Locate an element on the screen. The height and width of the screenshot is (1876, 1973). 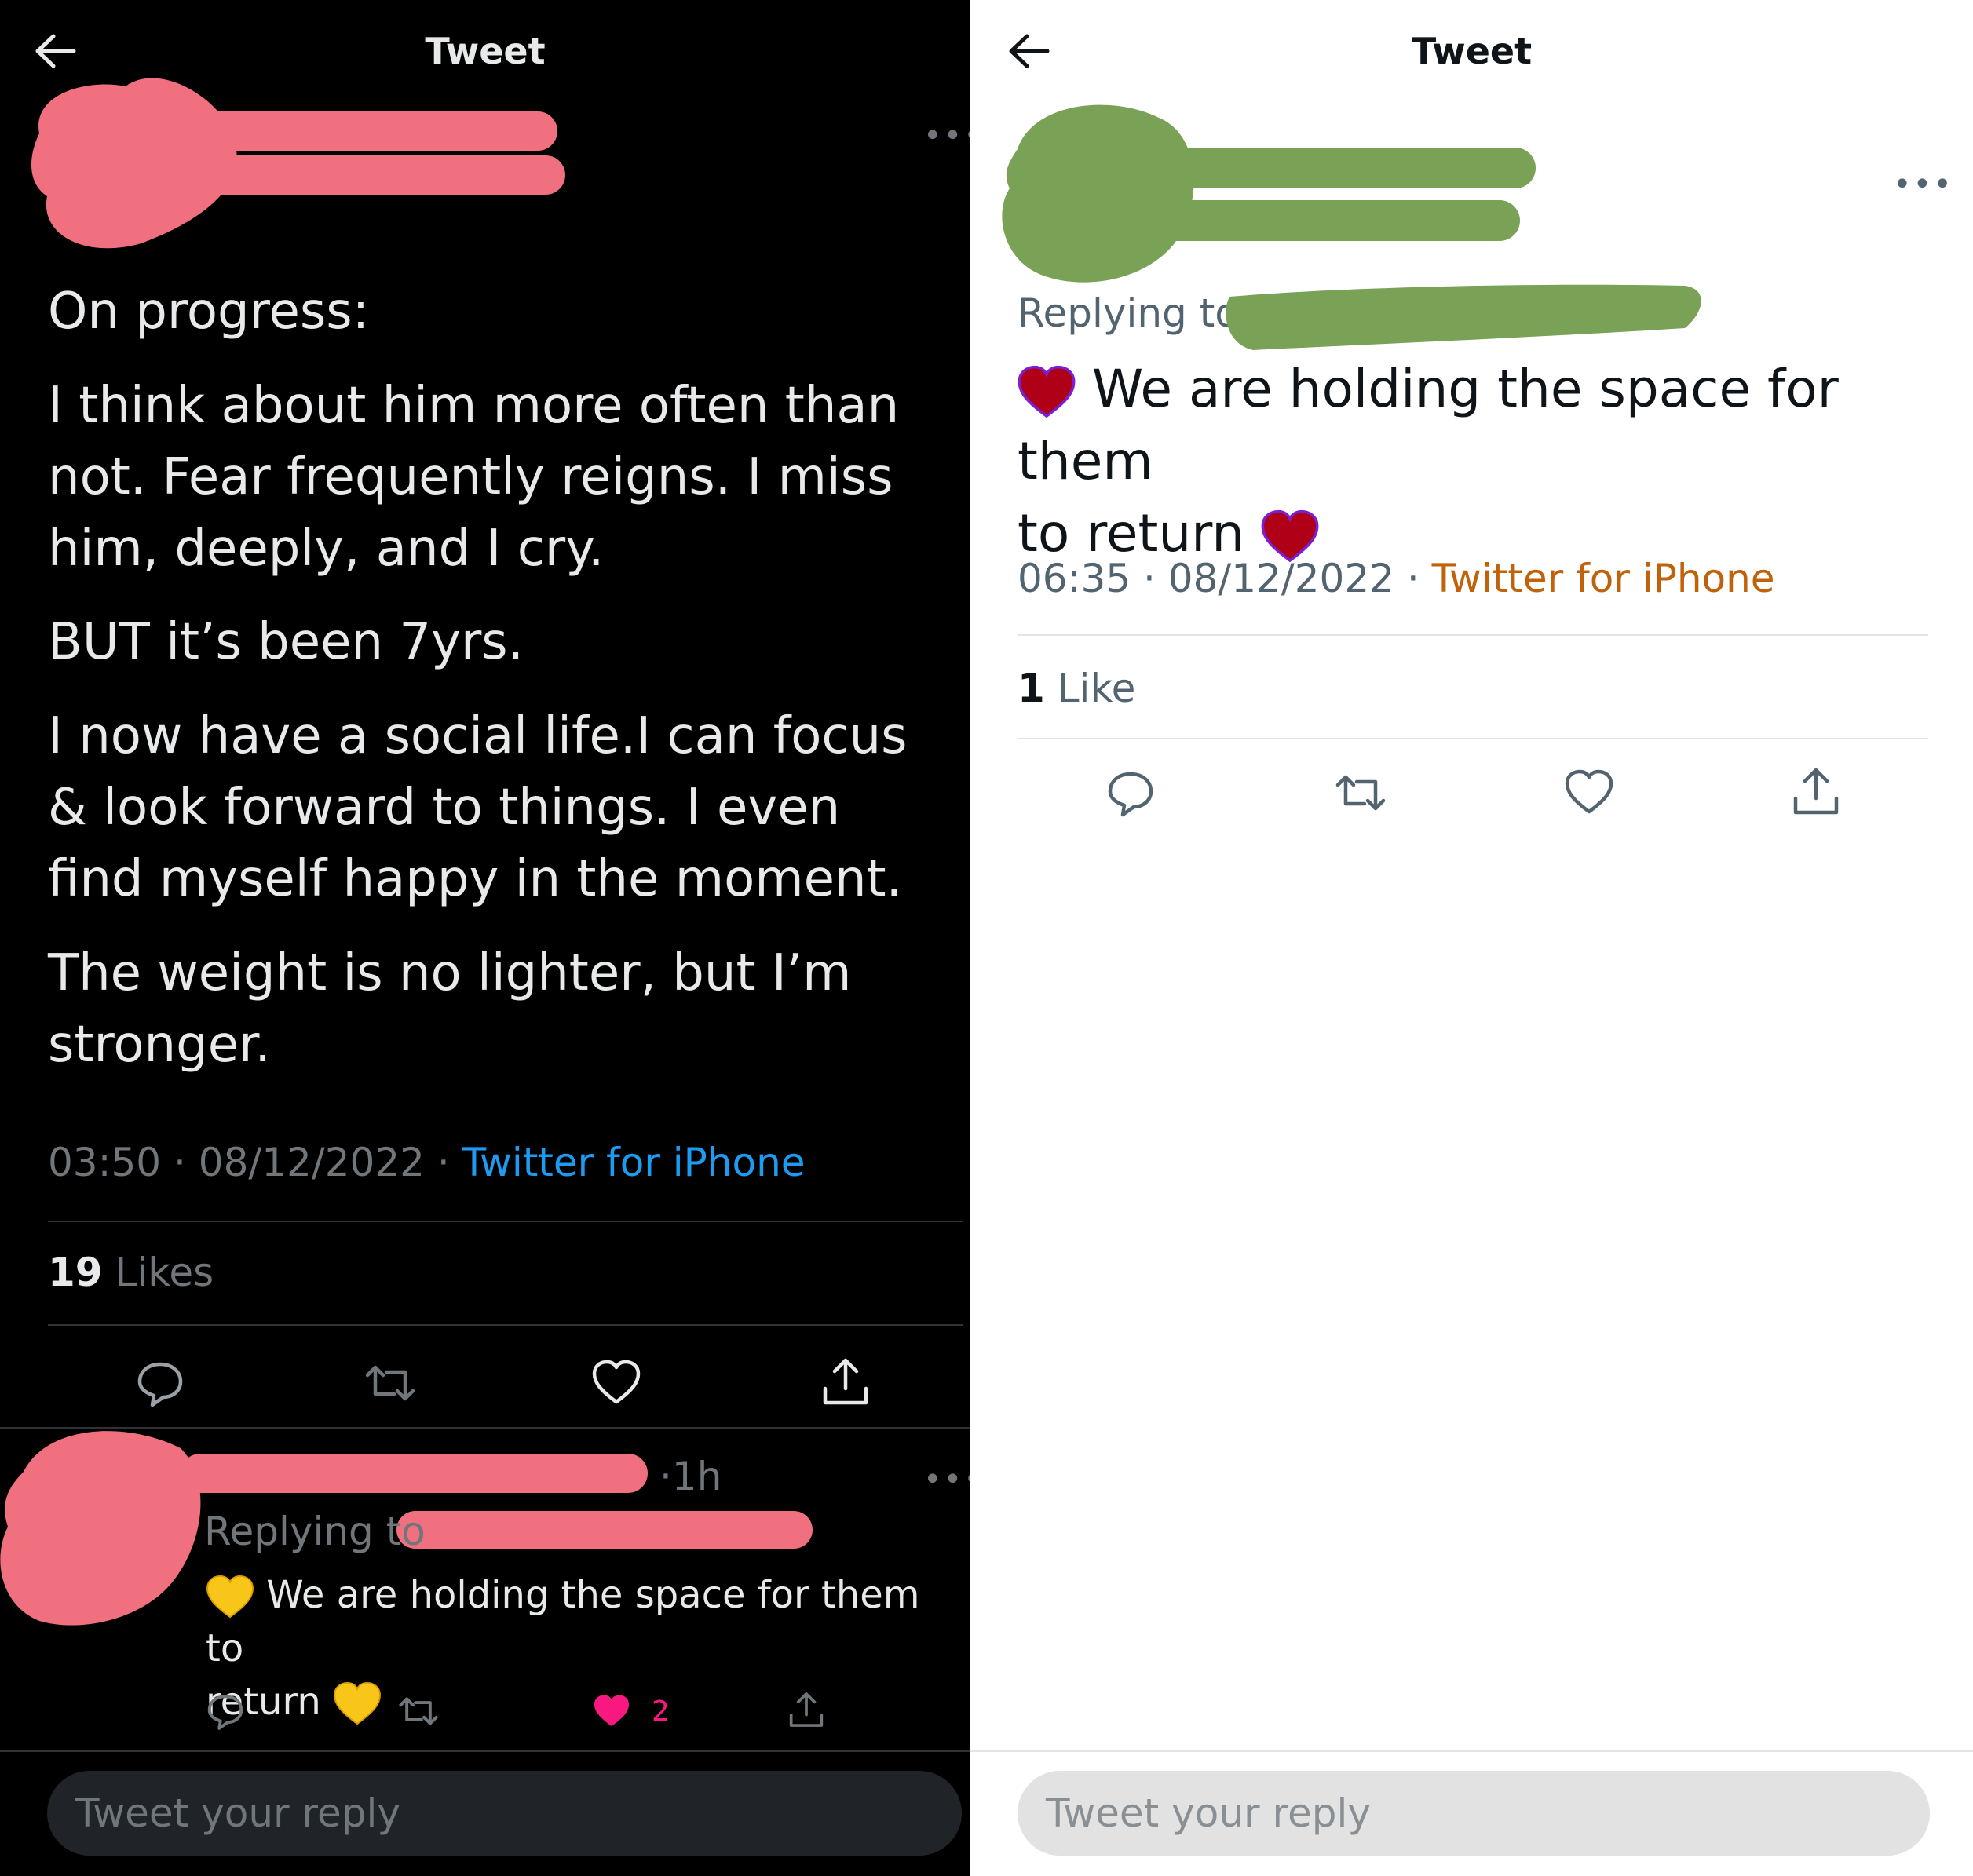
tweet-paragraph-1: On progress: is located at coordinates (209, 312).